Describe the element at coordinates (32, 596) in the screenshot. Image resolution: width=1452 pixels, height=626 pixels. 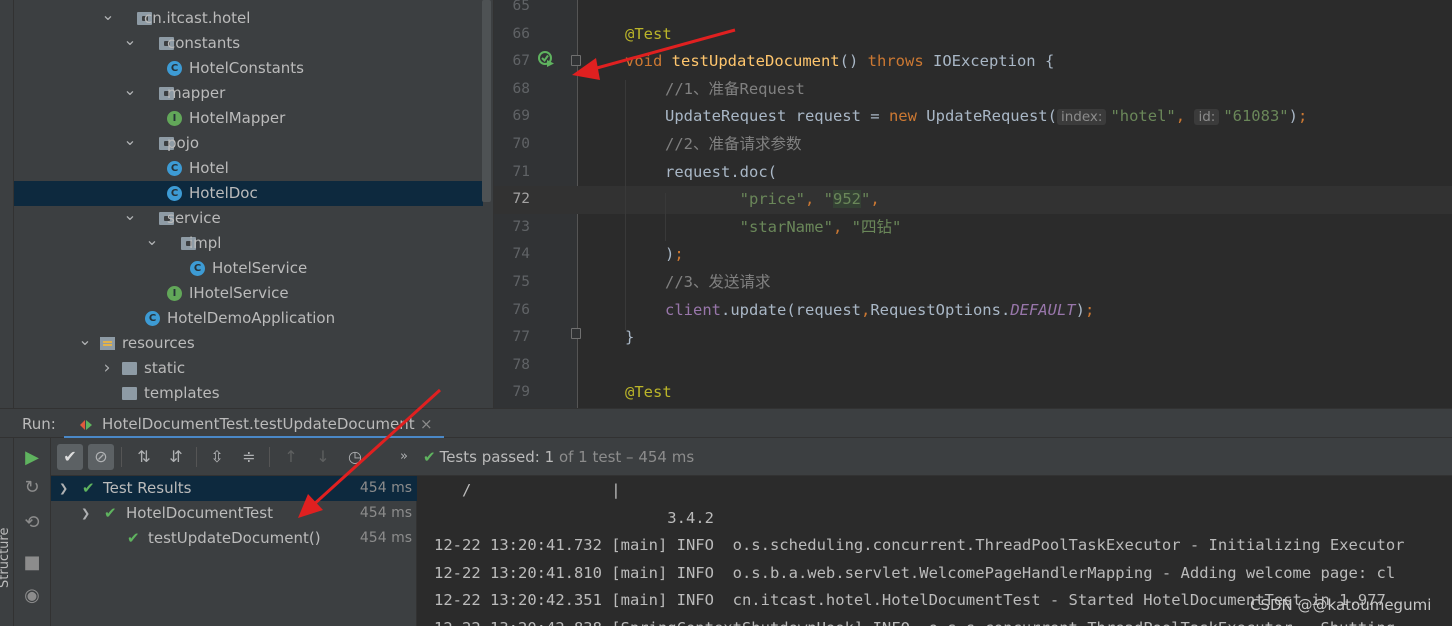
I see `camera-icon: ◉` at that location.